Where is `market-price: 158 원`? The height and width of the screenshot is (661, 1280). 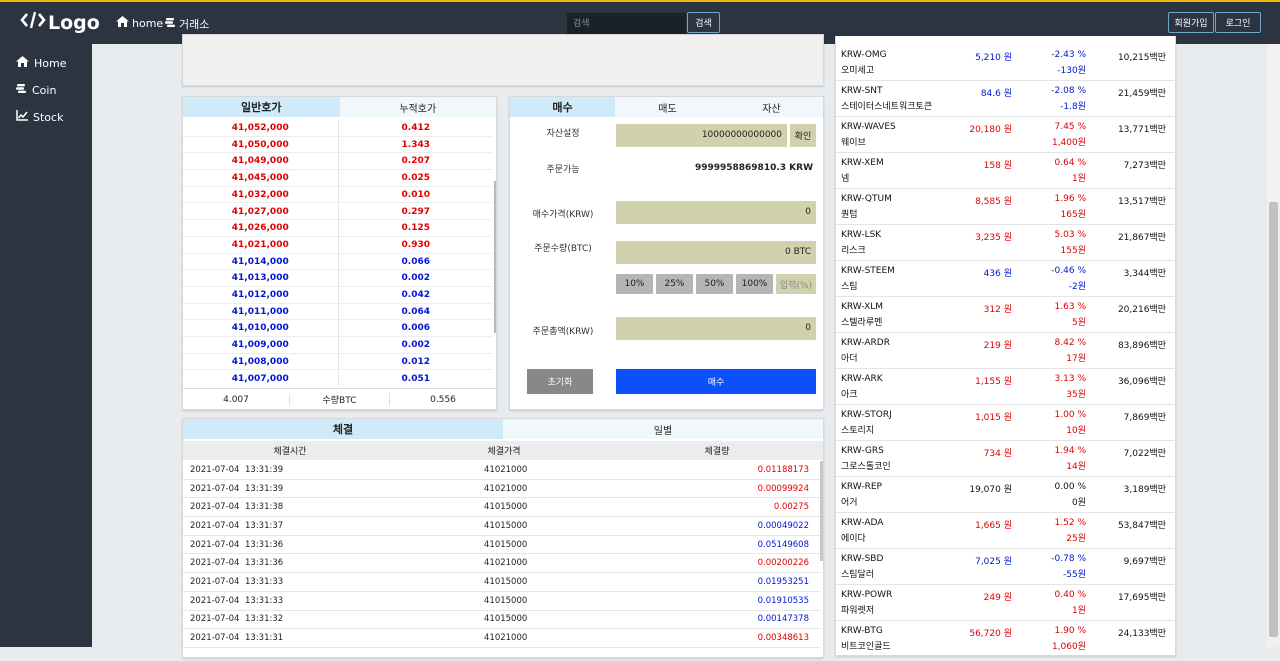
market-price: 158 원 is located at coordinates (997, 166).